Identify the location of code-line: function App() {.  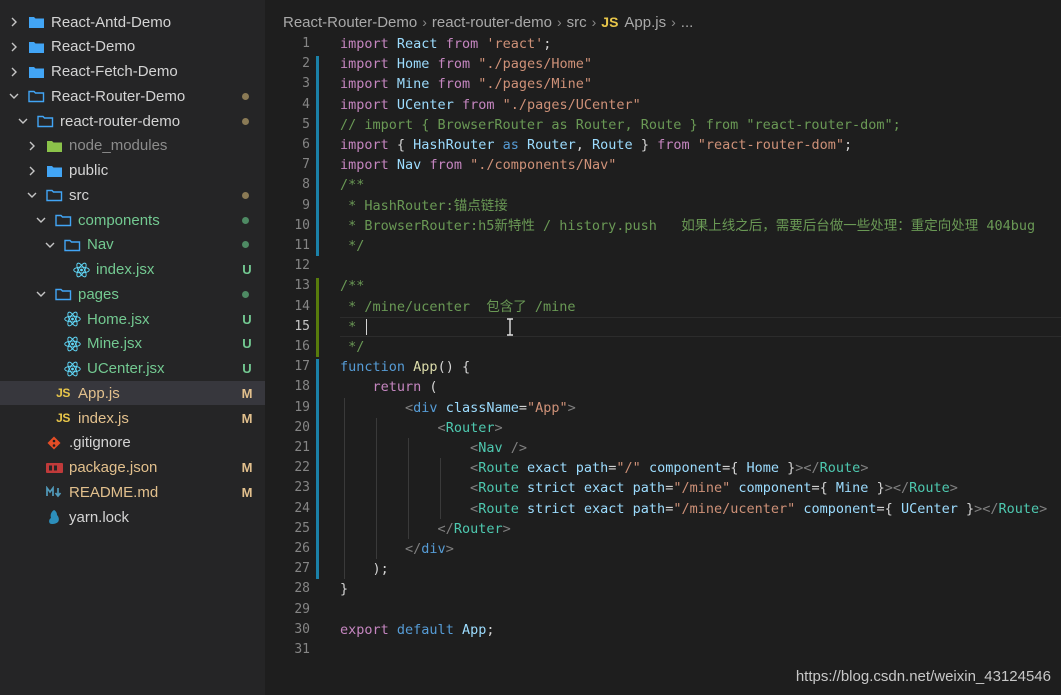
(405, 367).